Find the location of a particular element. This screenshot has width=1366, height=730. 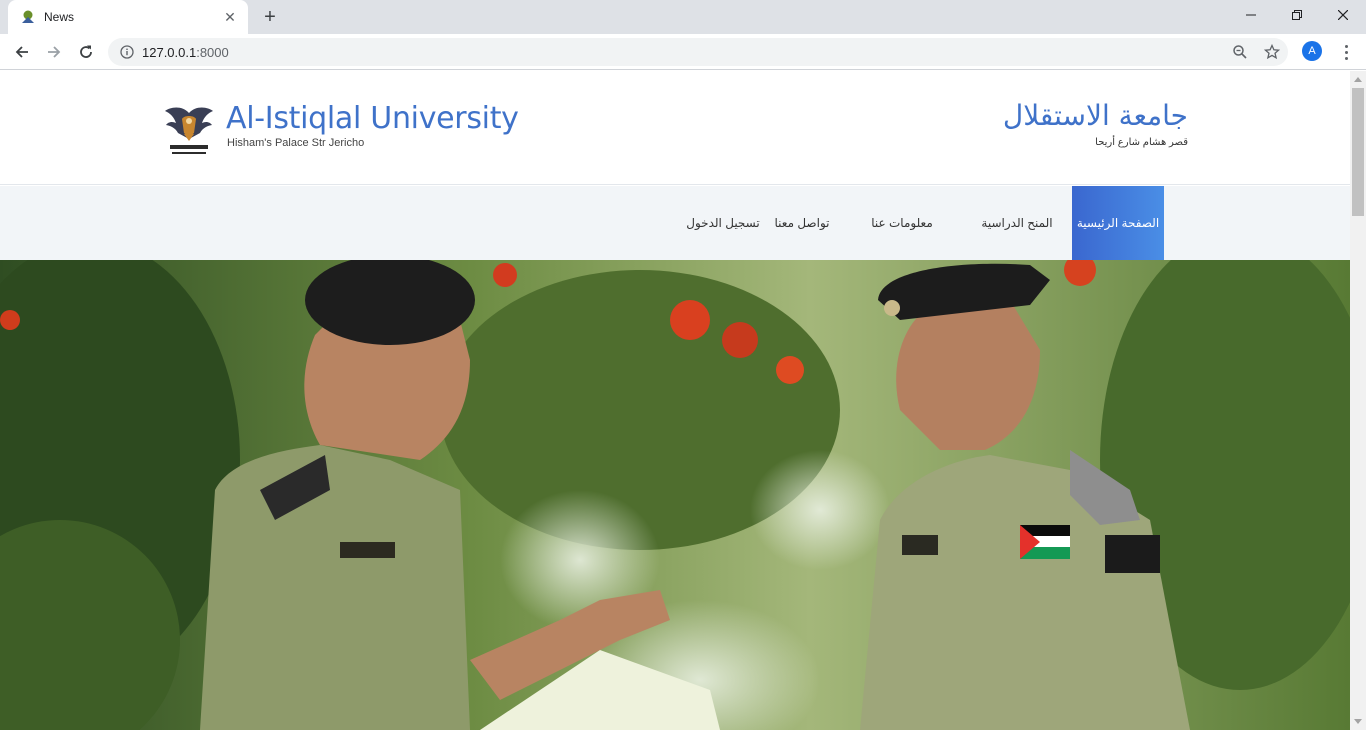

url-text: 127.0.0.1:8000 is located at coordinates (185, 52).